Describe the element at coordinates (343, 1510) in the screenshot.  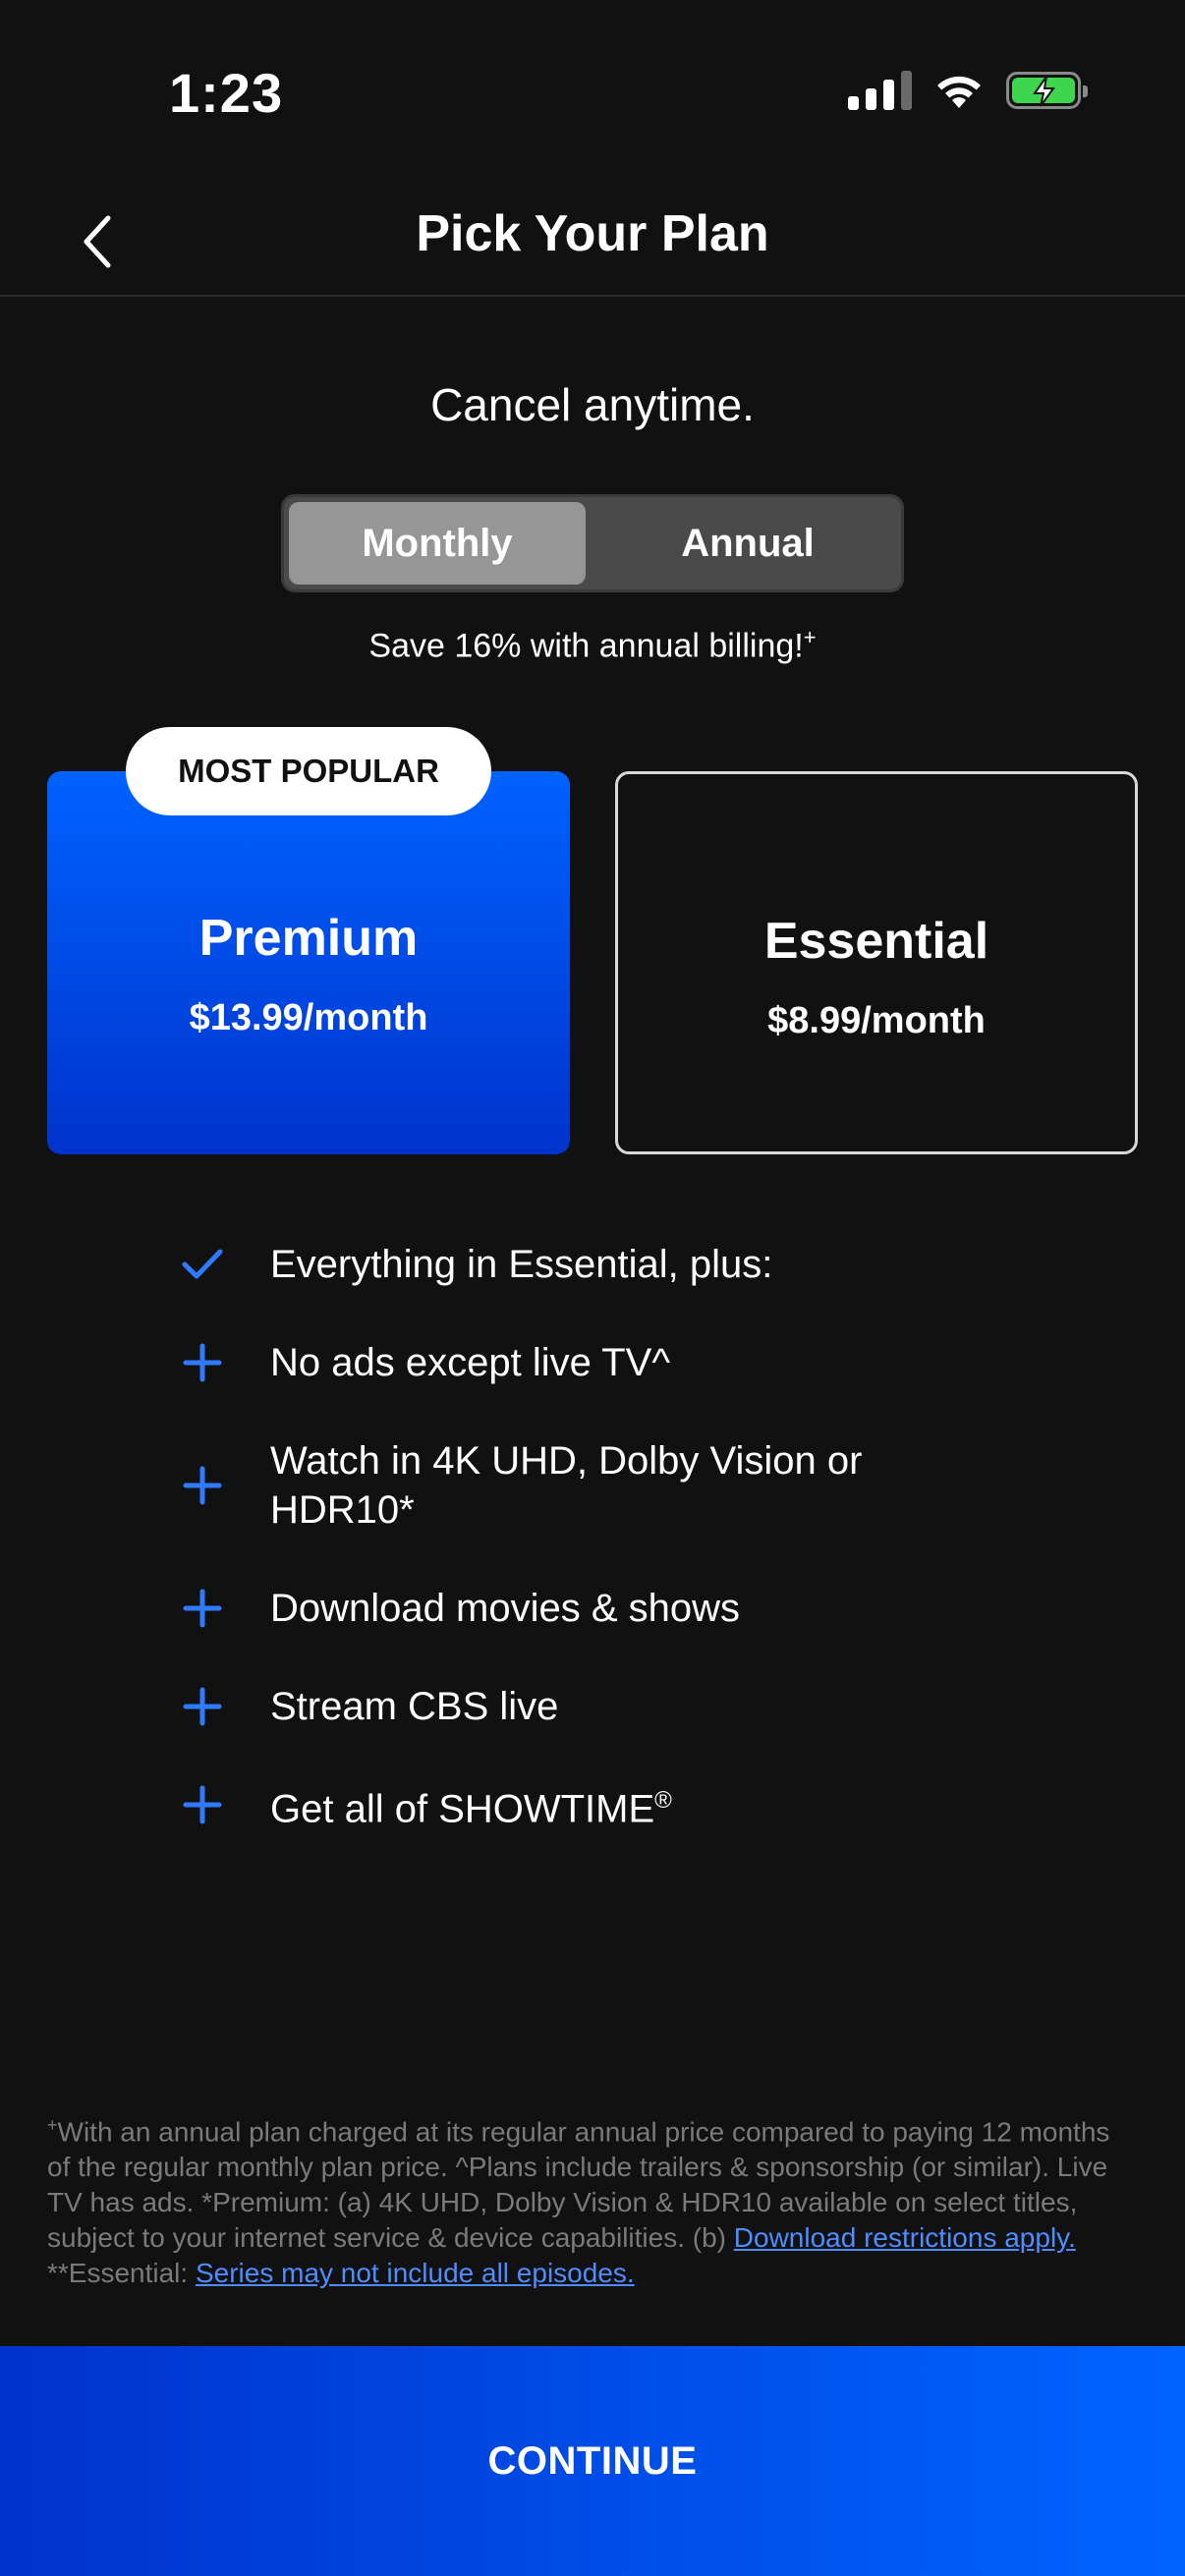
I see `feature-text-line-2: HDR10*` at that location.